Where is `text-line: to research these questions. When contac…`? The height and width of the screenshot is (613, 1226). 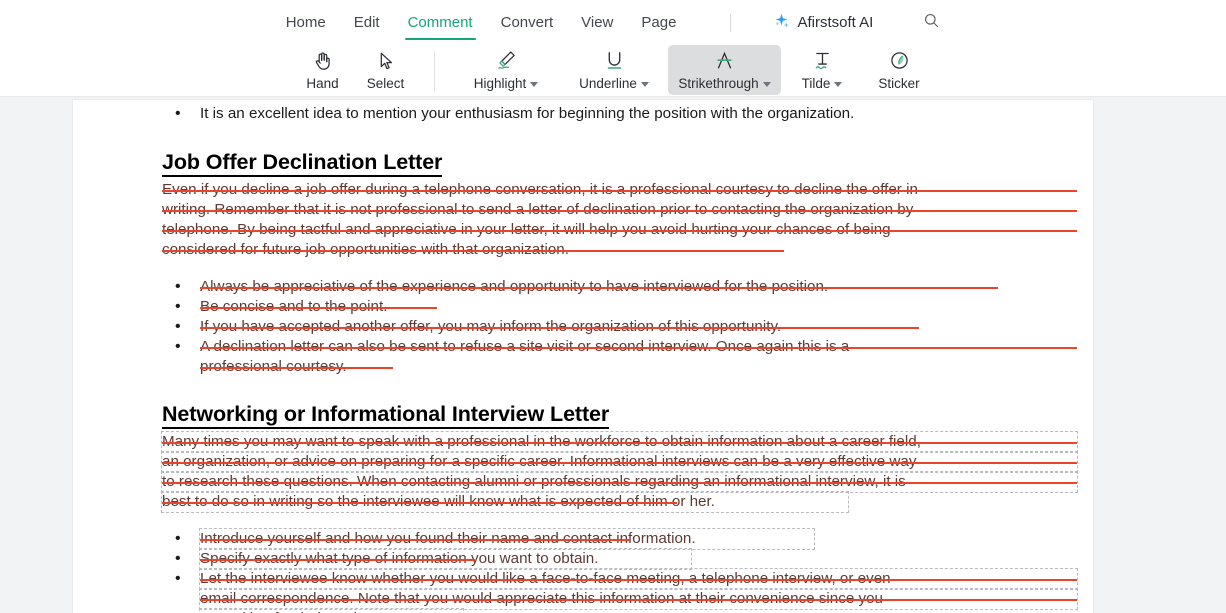
text-line: to research these questions. When contac… is located at coordinates (619, 482).